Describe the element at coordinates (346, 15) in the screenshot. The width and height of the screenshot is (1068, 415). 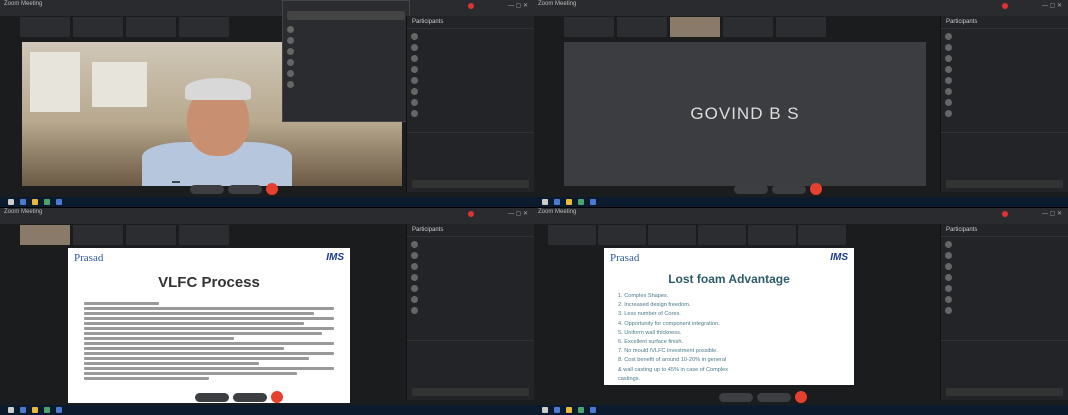
I see `popup-search-input` at that location.